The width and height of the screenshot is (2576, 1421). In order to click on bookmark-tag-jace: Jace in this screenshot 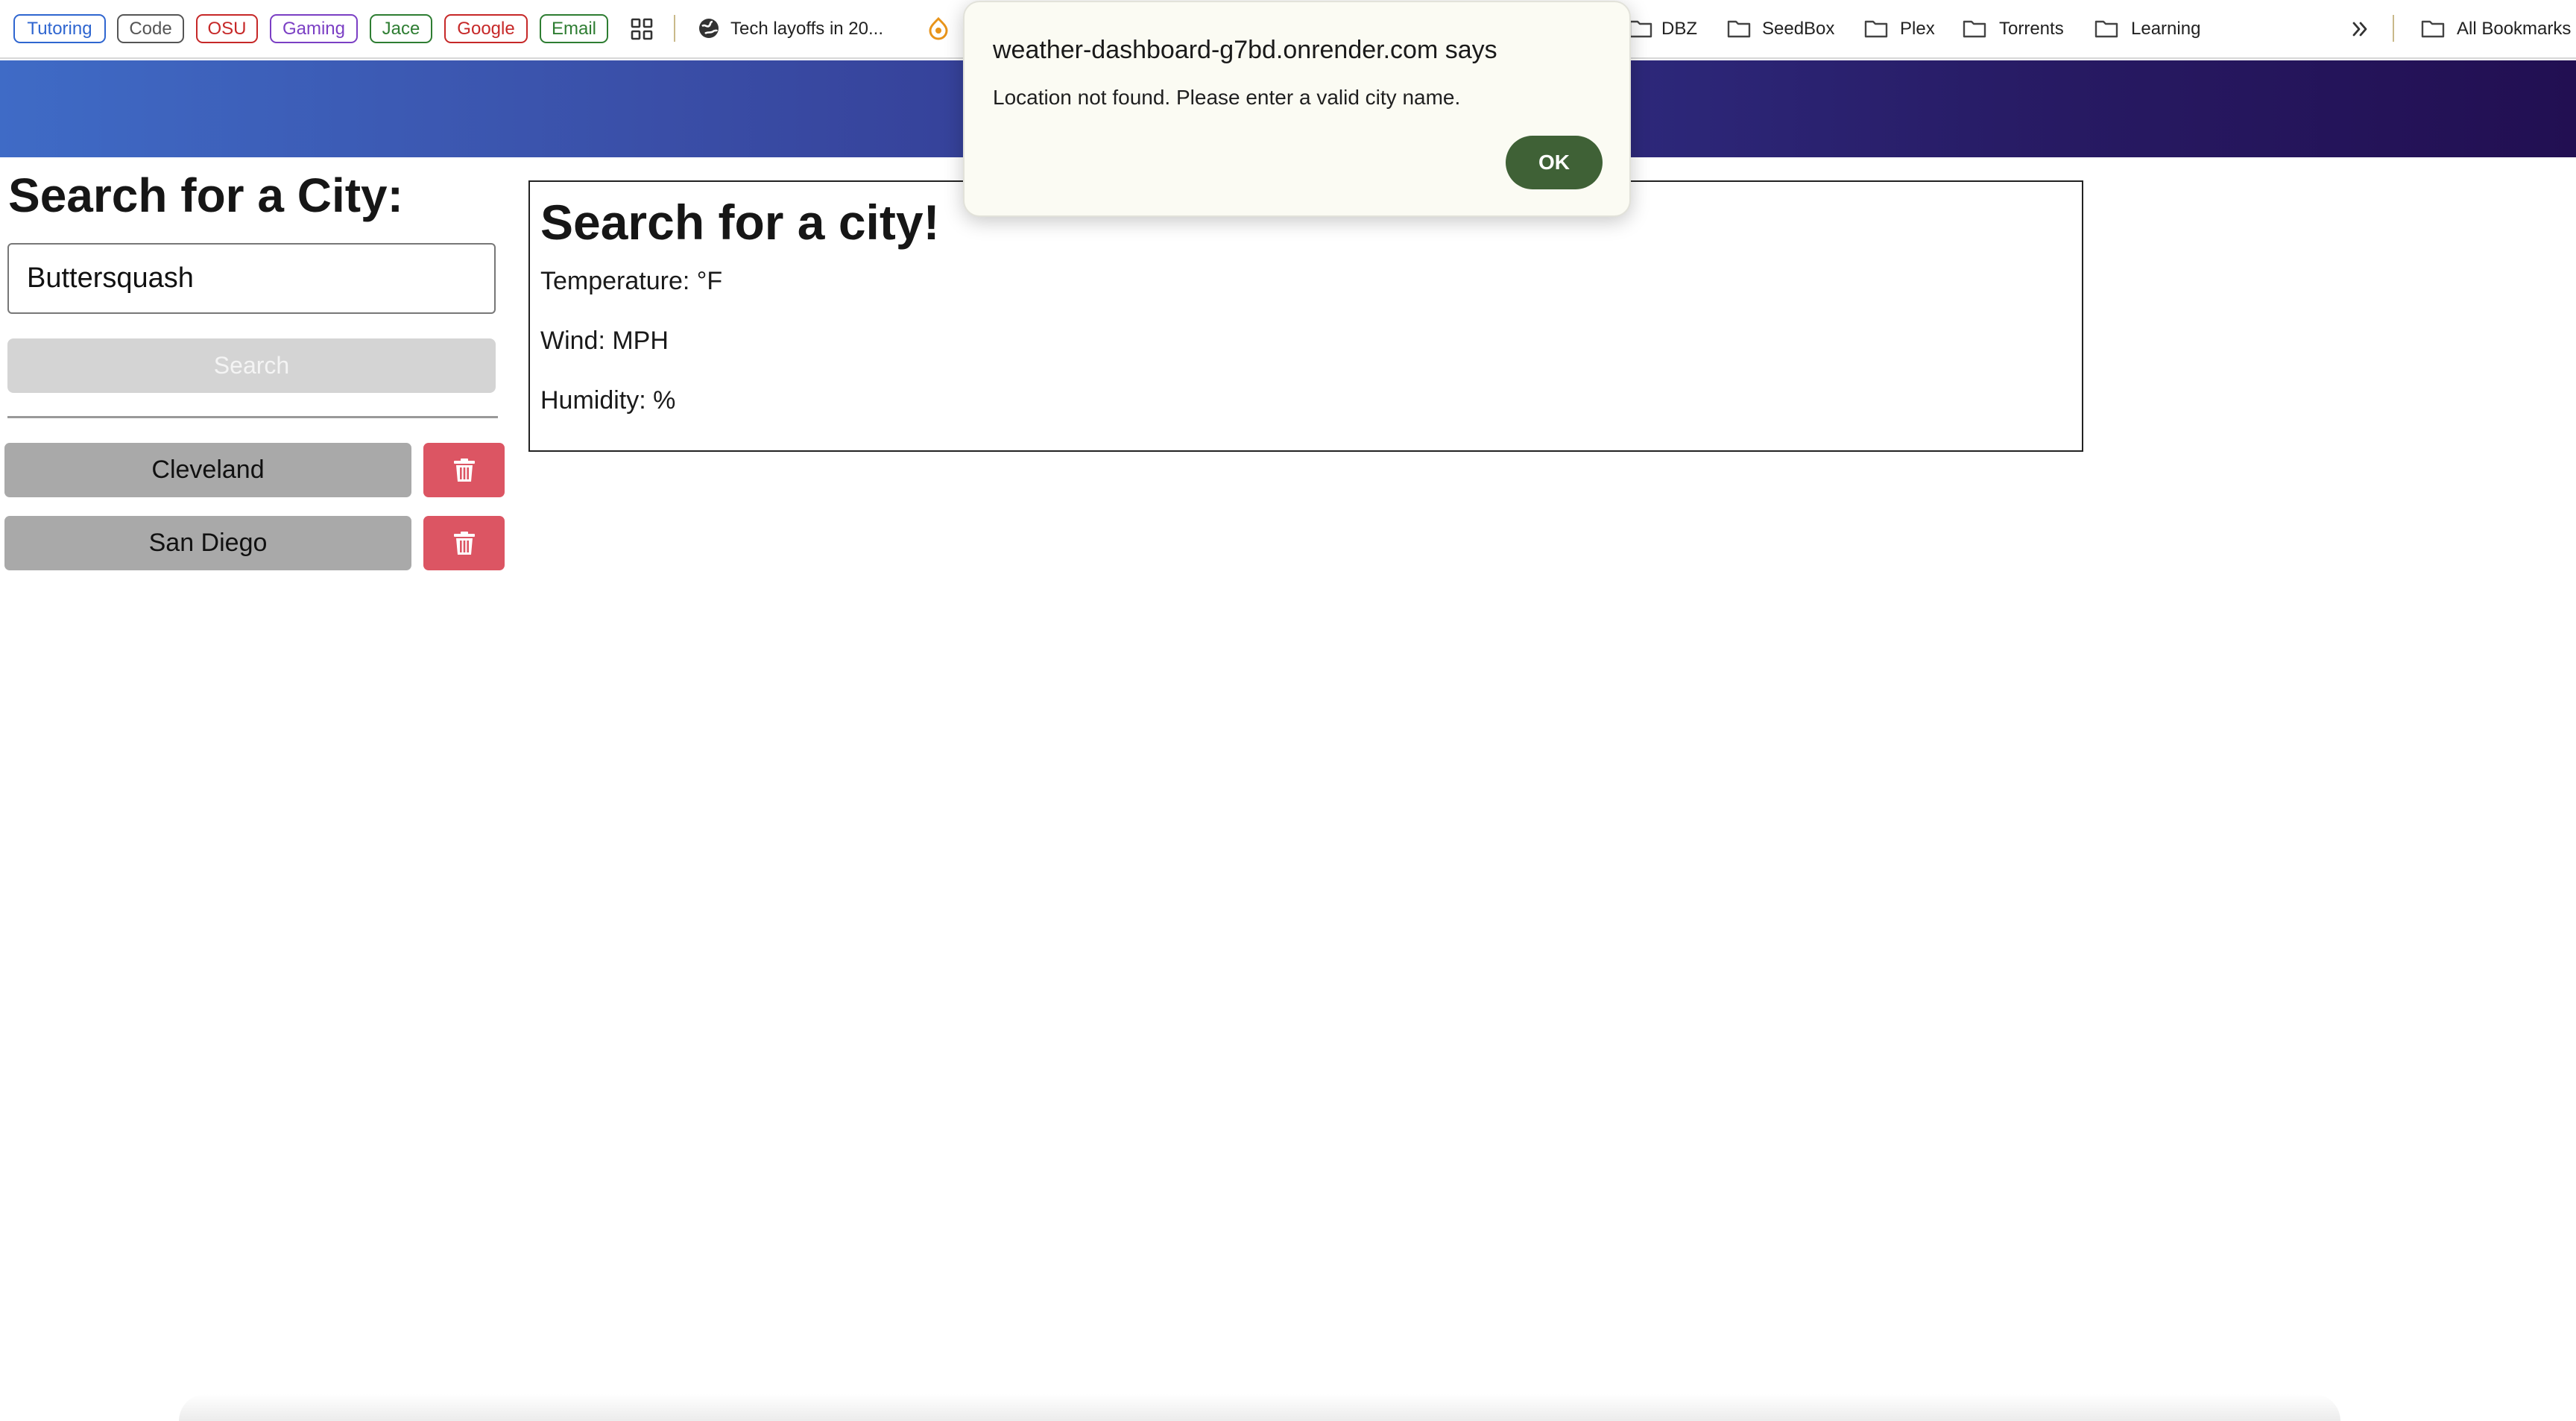, I will do `click(401, 28)`.